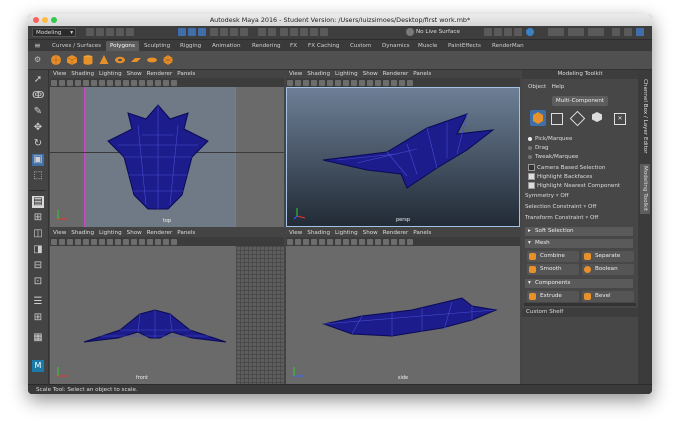 This screenshot has width=680, height=432. Describe the element at coordinates (182, 32) in the screenshot. I see `select-hierarchy-icon` at that location.